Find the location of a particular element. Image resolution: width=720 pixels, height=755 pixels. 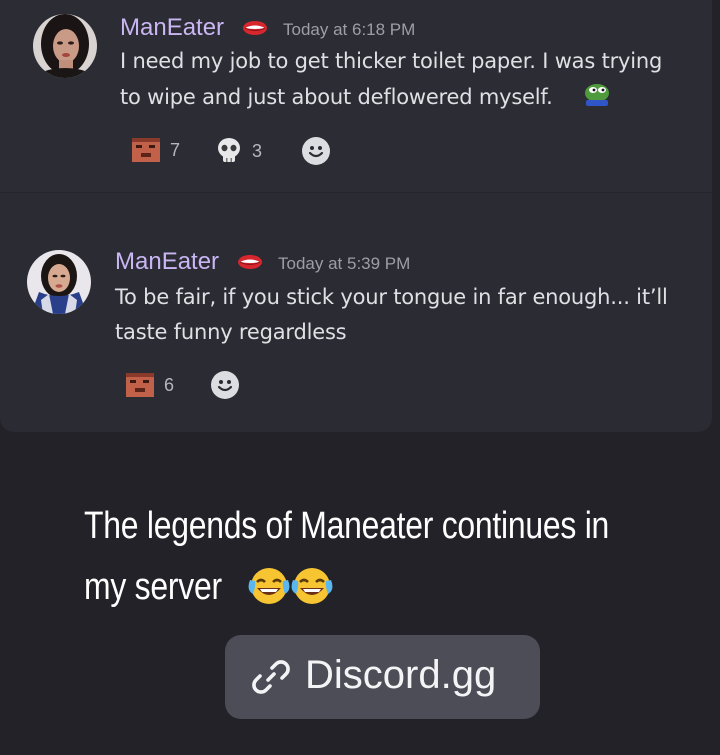

reaction-button: 6 is located at coordinates (150, 385).